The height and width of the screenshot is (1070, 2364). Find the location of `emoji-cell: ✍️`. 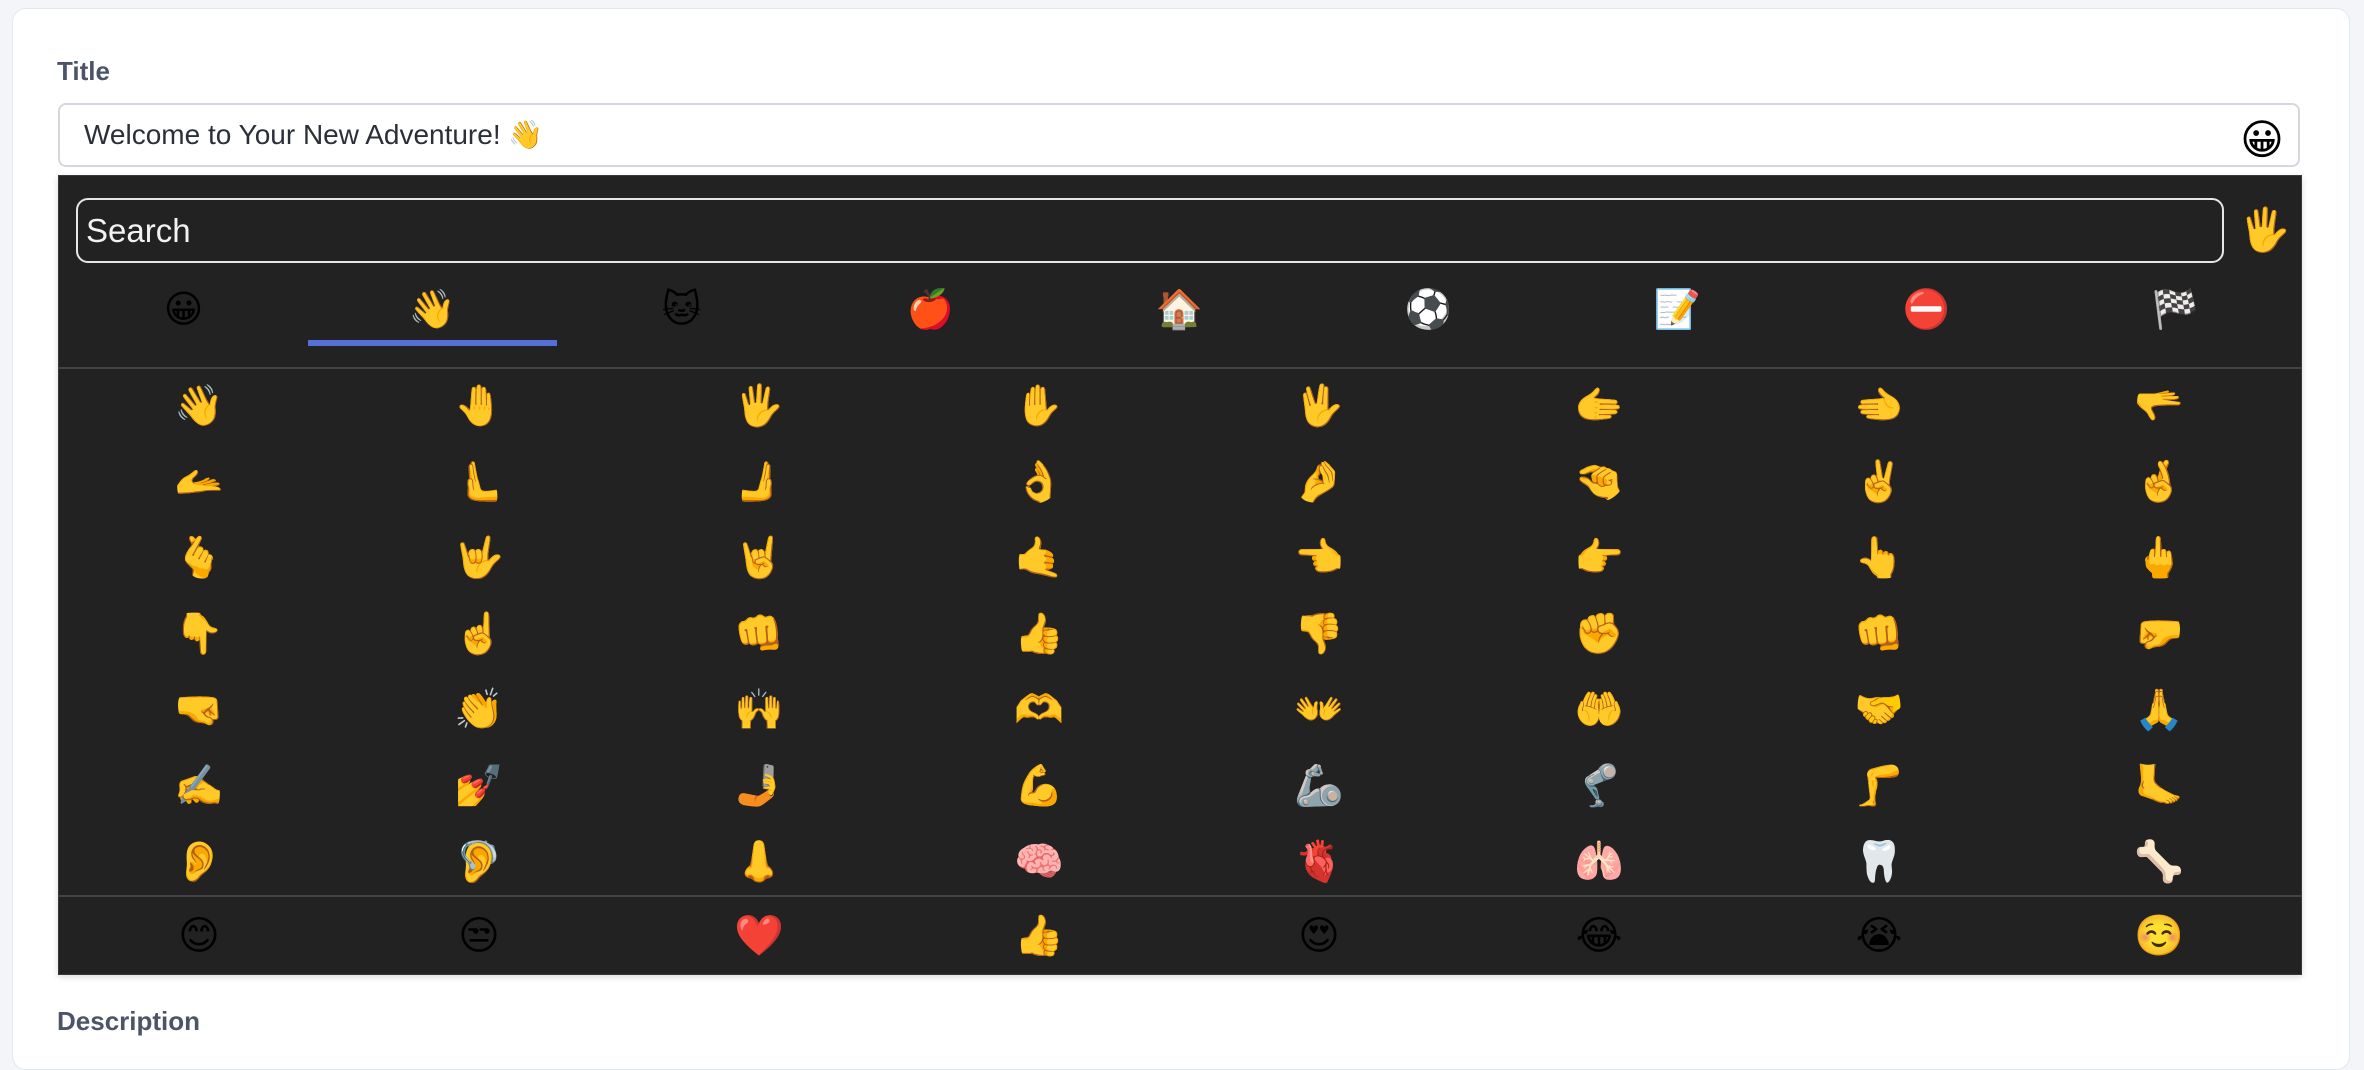

emoji-cell: ✍️ is located at coordinates (199, 786).